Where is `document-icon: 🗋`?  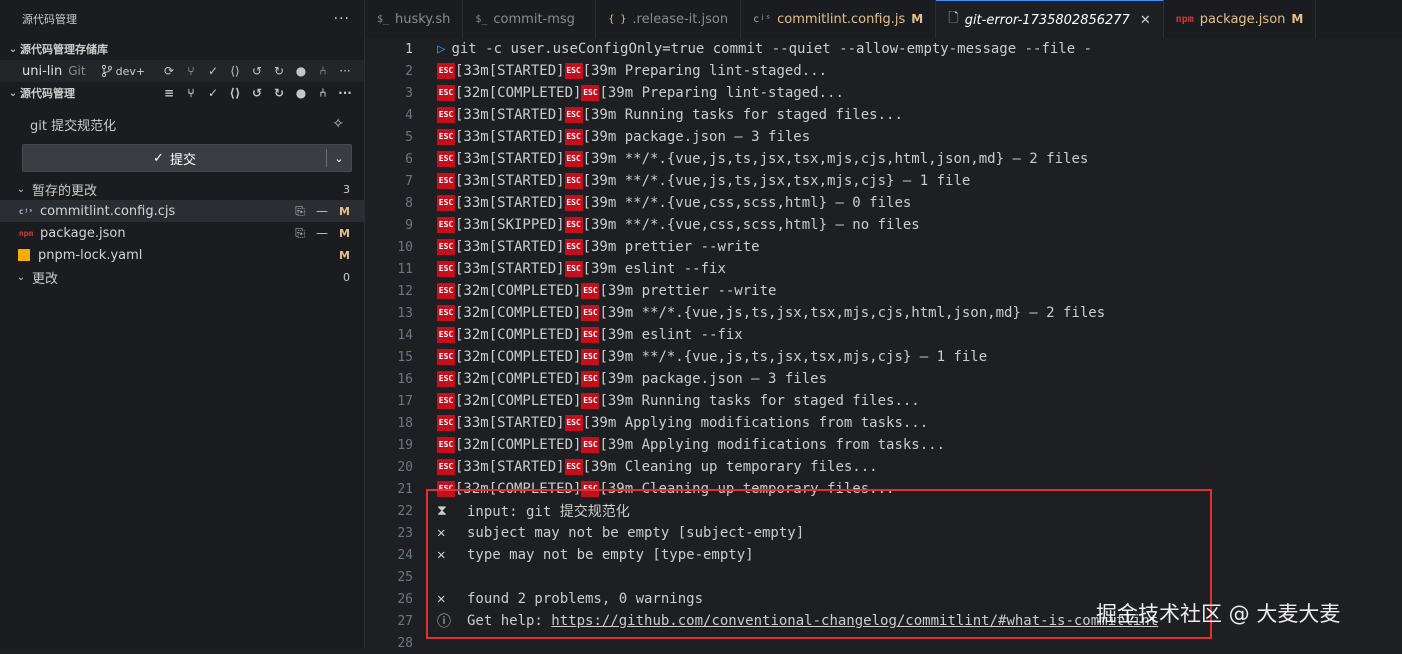 document-icon: 🗋 is located at coordinates (953, 18).